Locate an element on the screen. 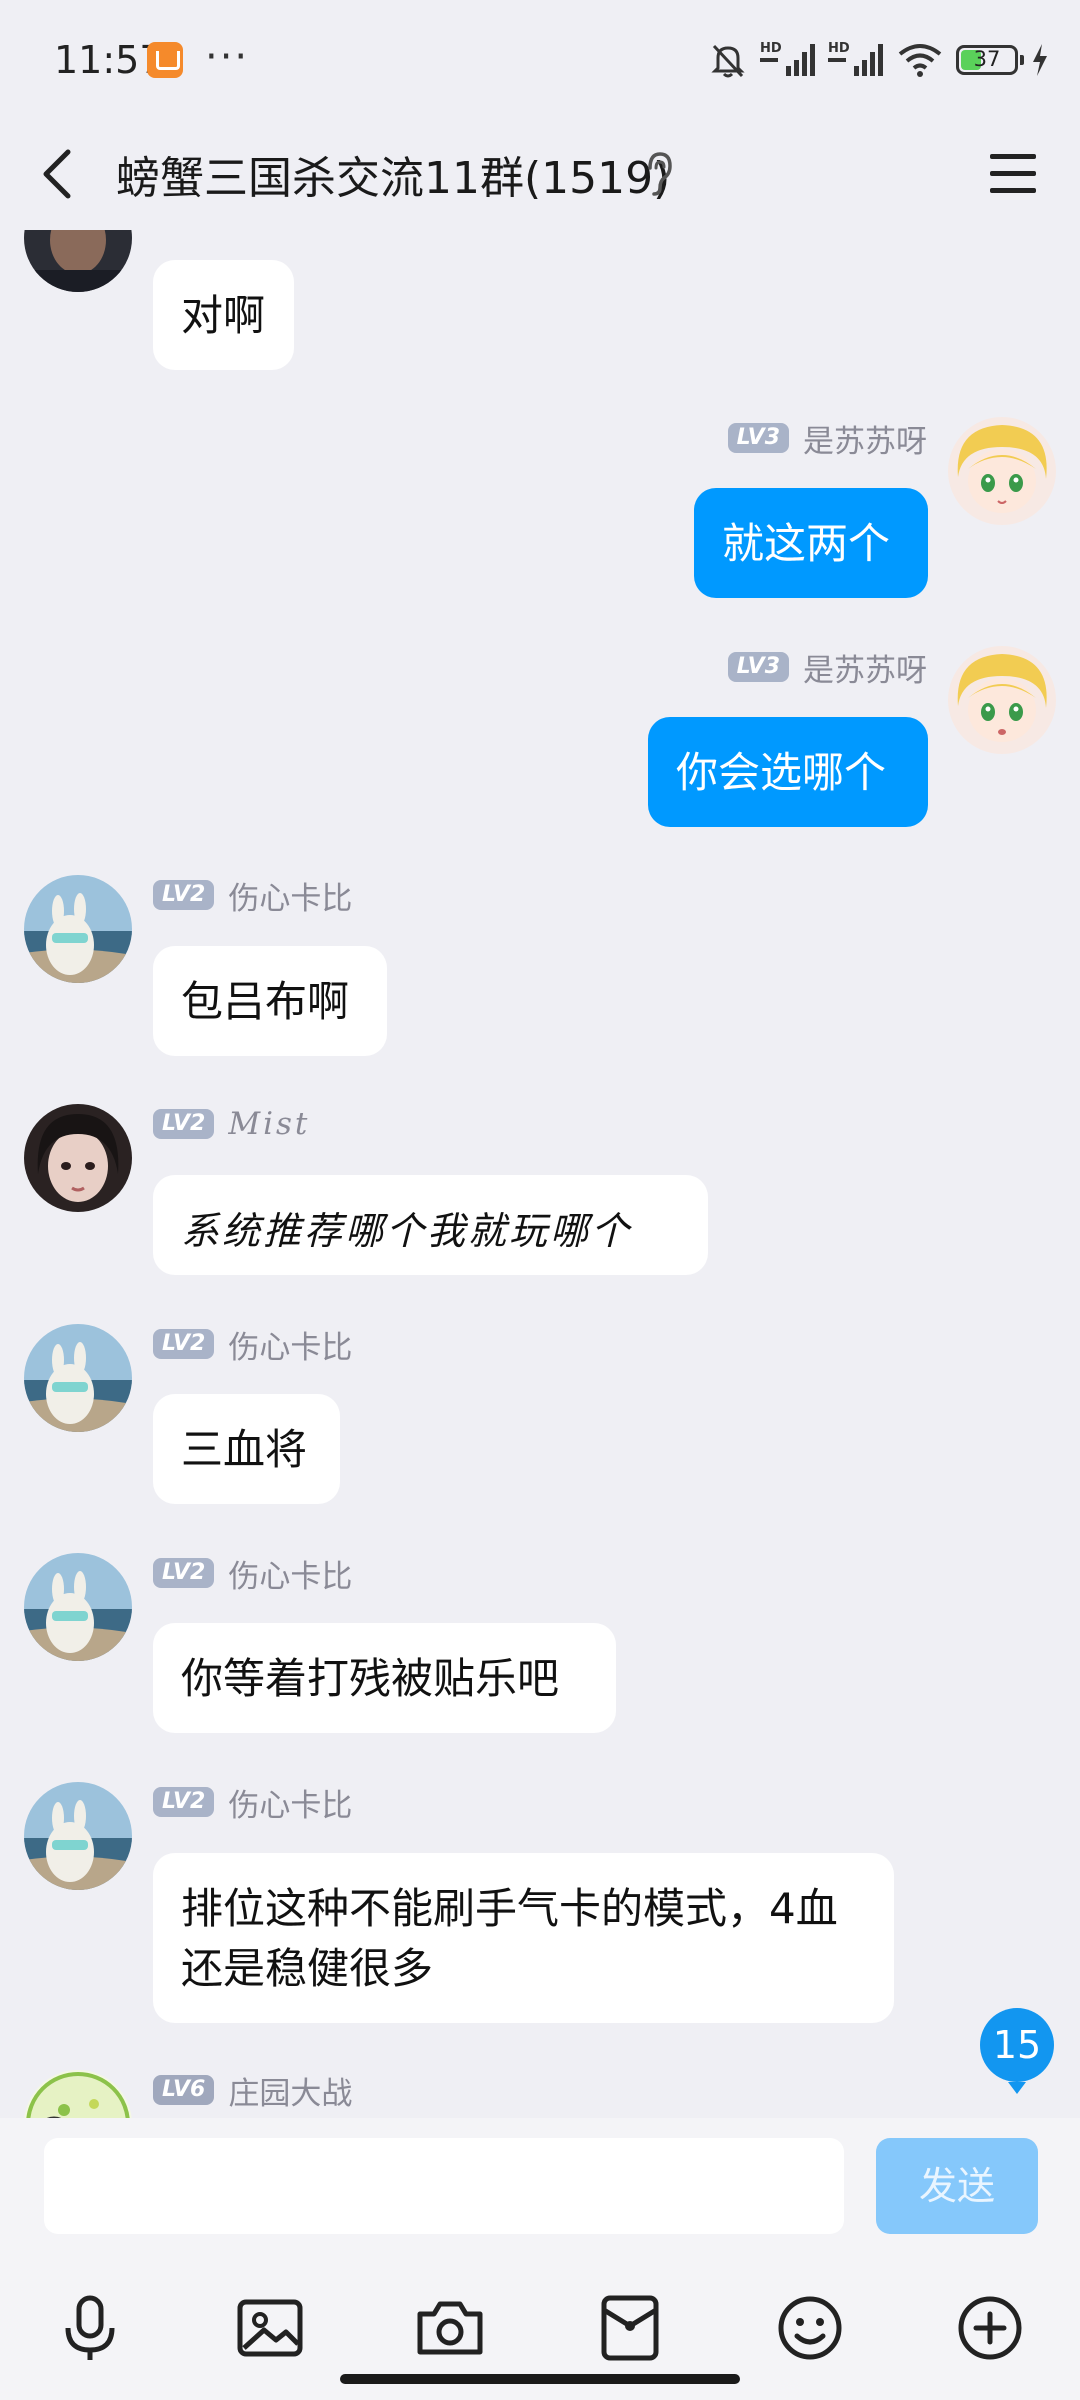 The height and width of the screenshot is (2400, 1080). level-badge: LV6 is located at coordinates (184, 2090).